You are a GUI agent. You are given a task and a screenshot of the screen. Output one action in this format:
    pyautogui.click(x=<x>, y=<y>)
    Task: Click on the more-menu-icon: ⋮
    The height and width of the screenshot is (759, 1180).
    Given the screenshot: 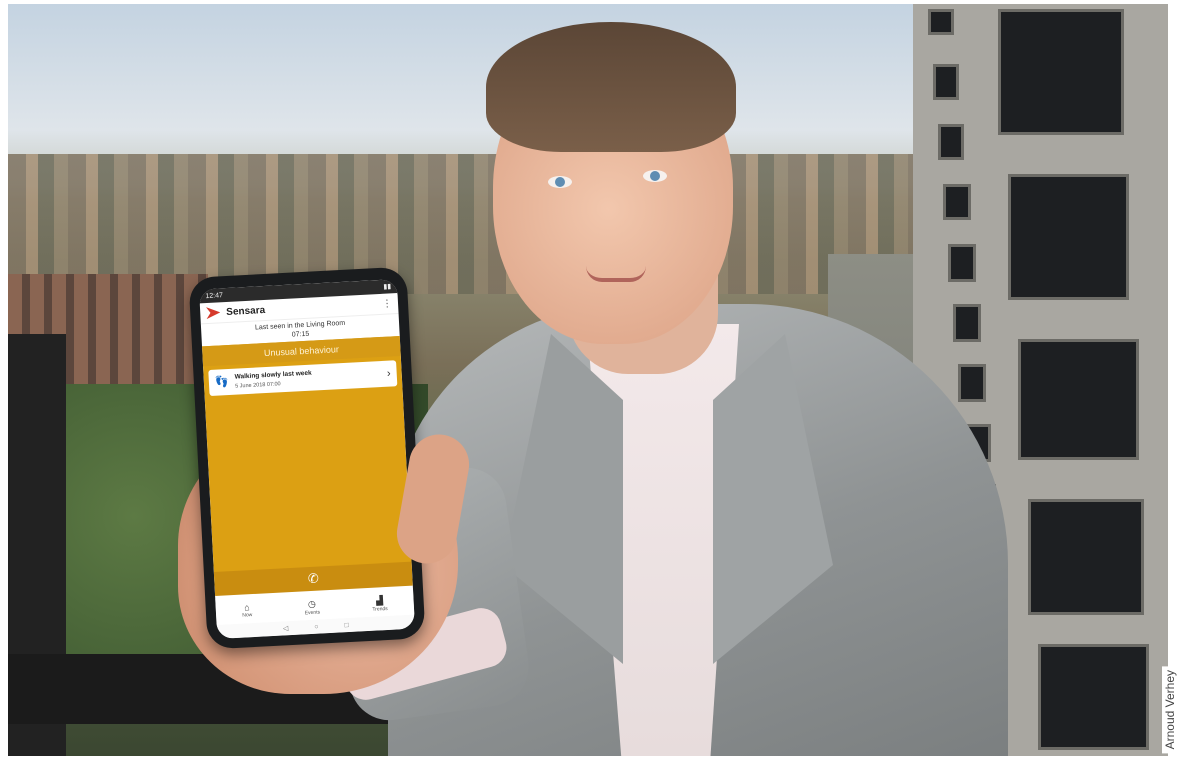 What is the action you would take?
    pyautogui.click(x=387, y=304)
    